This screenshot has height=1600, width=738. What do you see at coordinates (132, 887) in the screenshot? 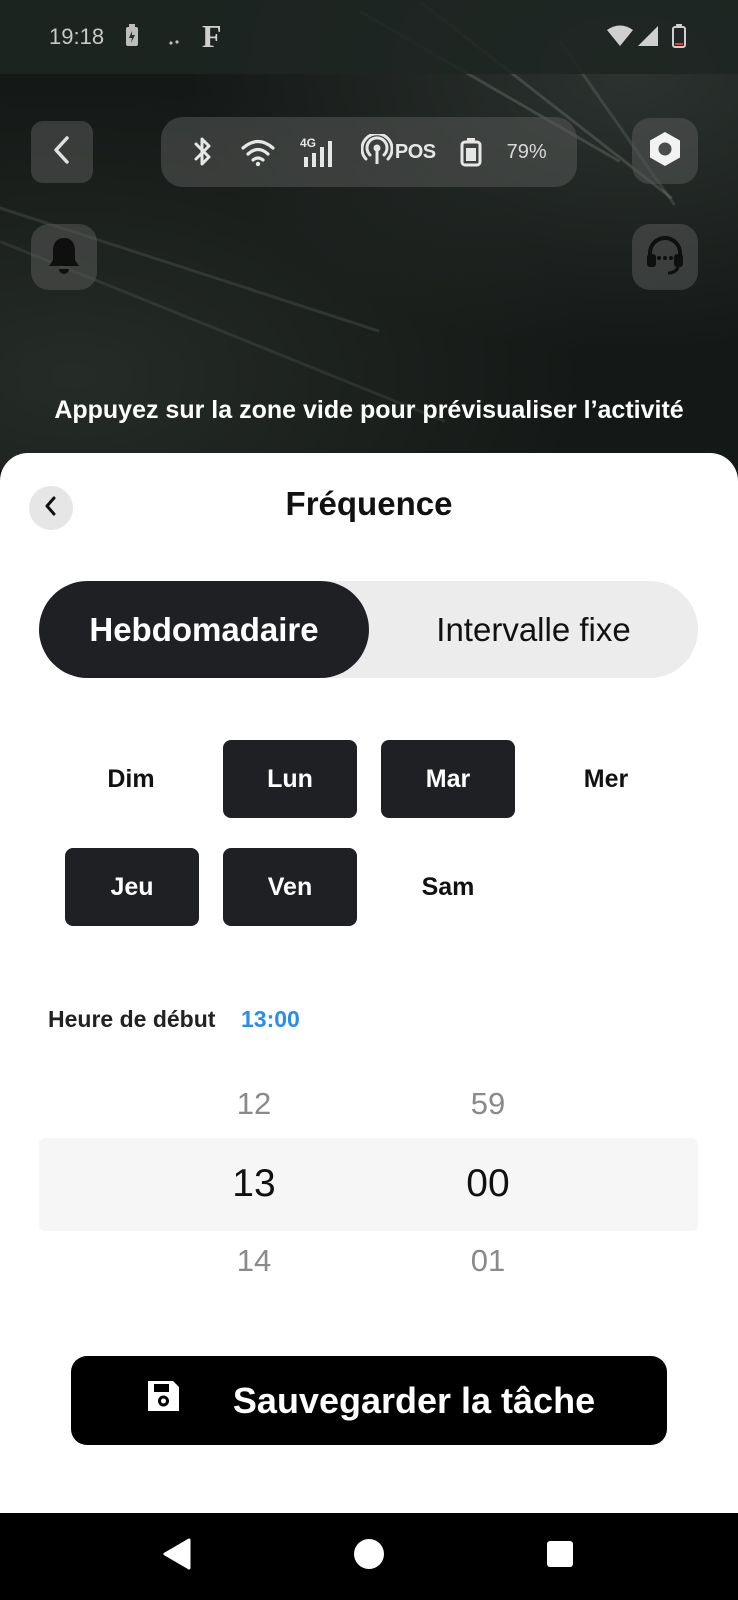
I see `day-thu: Jeu` at bounding box center [132, 887].